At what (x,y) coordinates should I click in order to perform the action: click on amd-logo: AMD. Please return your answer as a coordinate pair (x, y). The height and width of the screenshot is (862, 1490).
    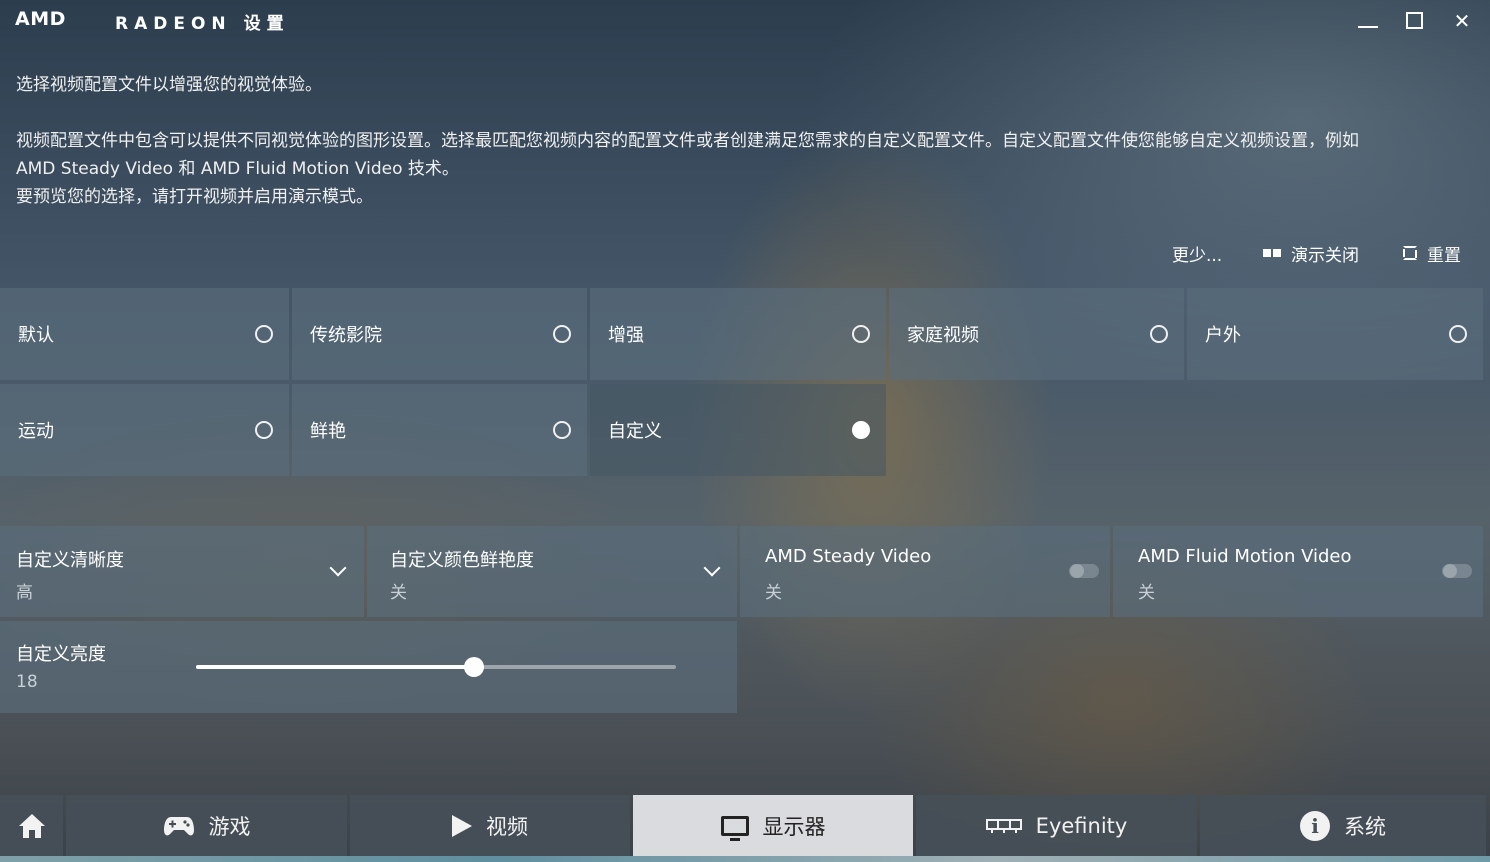
    Looking at the image, I should click on (40, 19).